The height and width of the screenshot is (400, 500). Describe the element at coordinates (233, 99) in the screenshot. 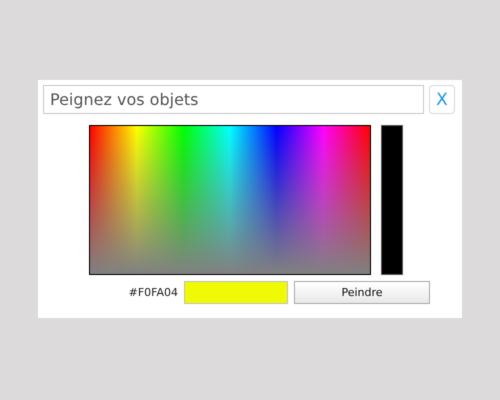

I see `search-field: Peignez vos objets` at that location.